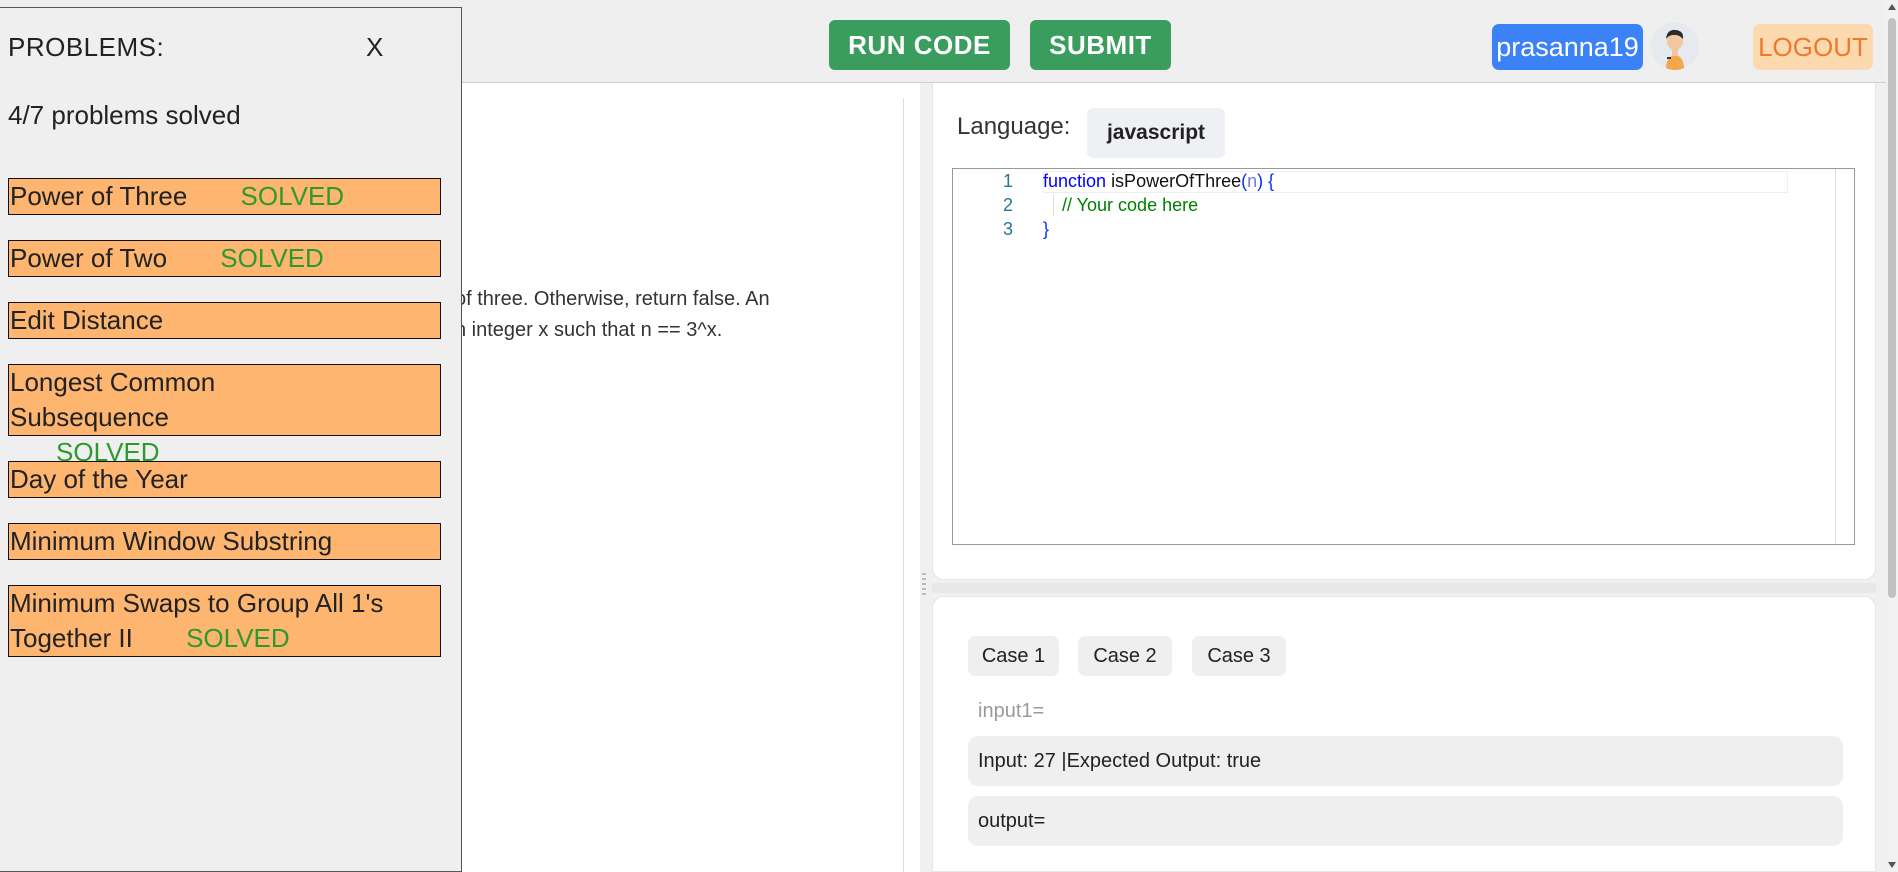 The image size is (1898, 872). I want to click on problem-name: Day of the Year, so click(99, 479).